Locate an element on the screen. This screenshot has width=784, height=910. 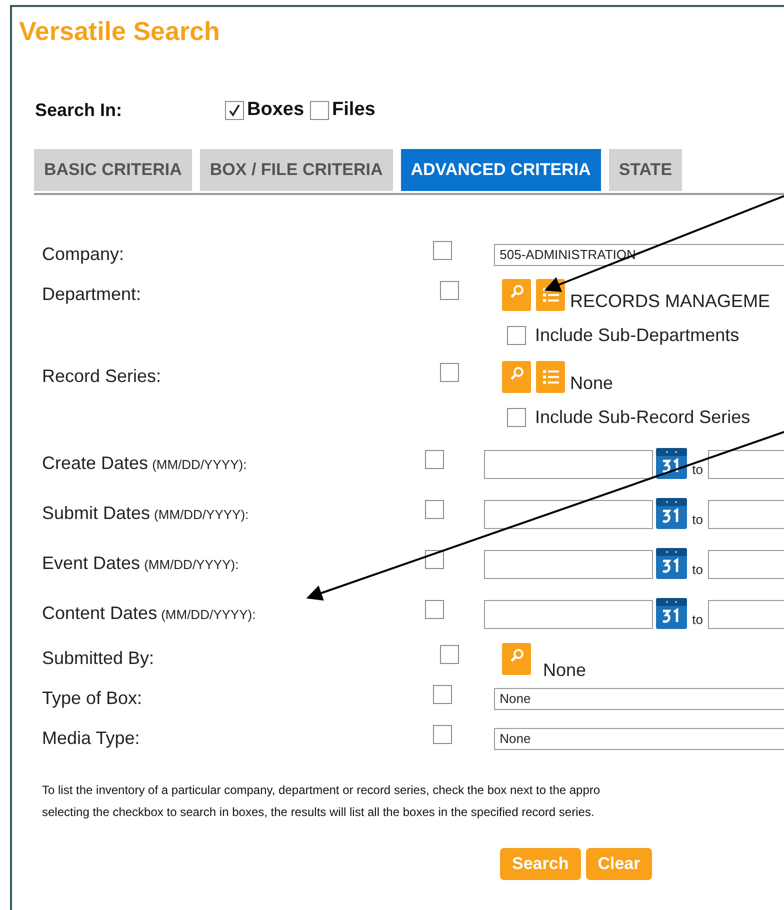
tab: BOX / FILE CRITERIA is located at coordinates (296, 169).